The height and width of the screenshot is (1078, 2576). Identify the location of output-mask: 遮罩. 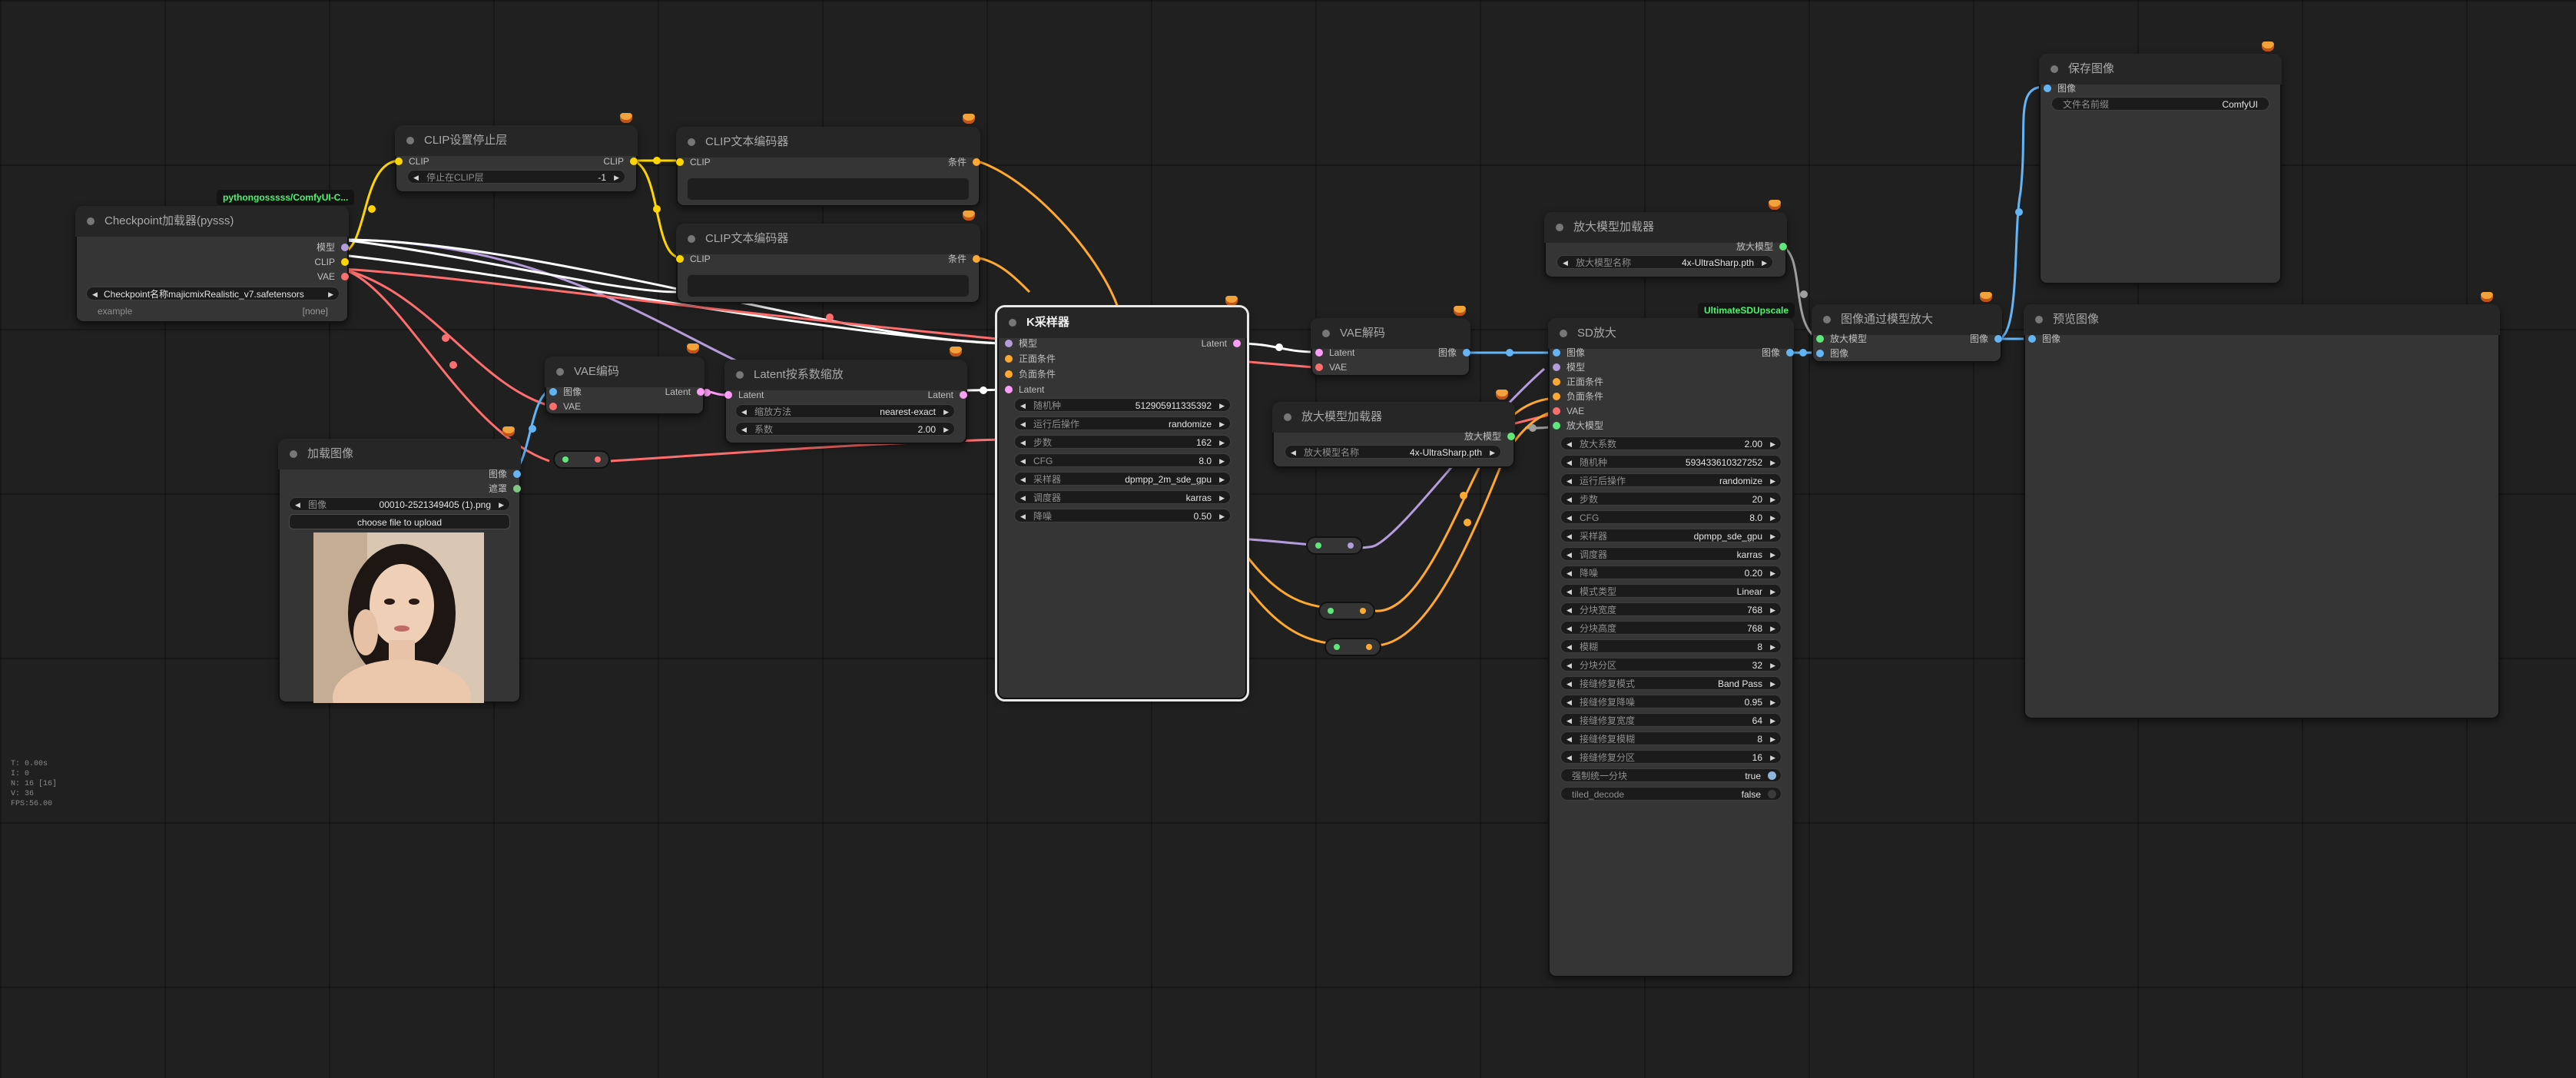
(505, 488).